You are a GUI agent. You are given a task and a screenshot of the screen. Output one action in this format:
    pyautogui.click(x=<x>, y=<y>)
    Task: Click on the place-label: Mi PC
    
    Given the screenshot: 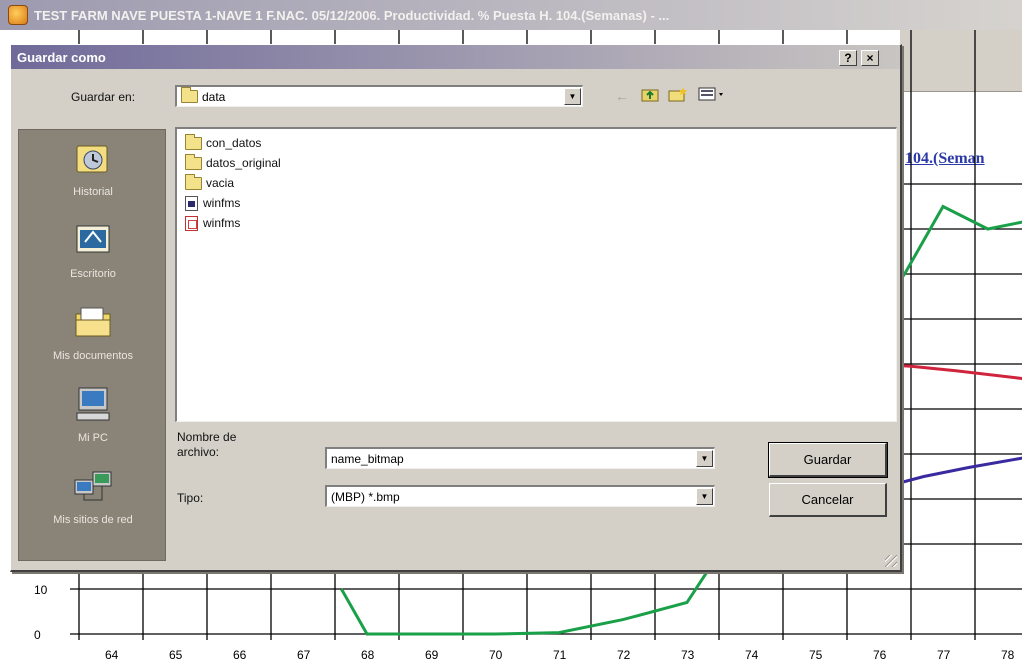 What is the action you would take?
    pyautogui.click(x=93, y=438)
    